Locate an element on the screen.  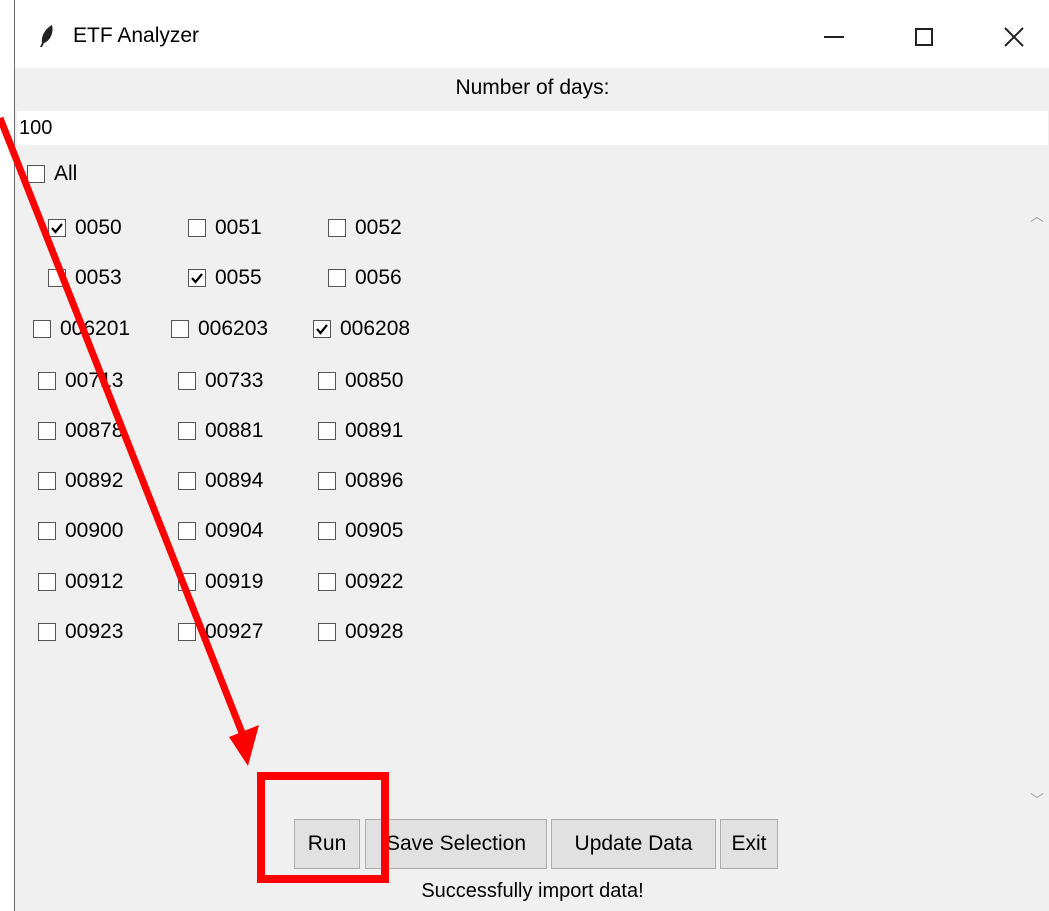
etf-checkbox-label: 00713 is located at coordinates (94, 380).